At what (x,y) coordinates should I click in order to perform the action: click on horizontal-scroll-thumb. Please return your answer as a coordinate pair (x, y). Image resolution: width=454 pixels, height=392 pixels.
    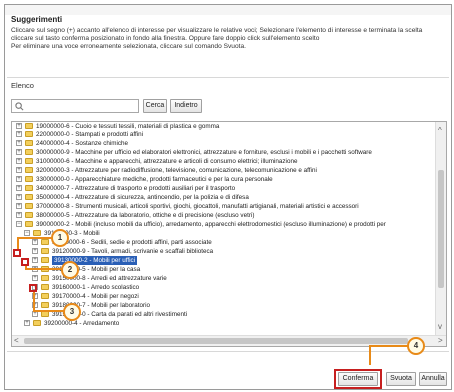
    Looking at the image, I should click on (216, 341).